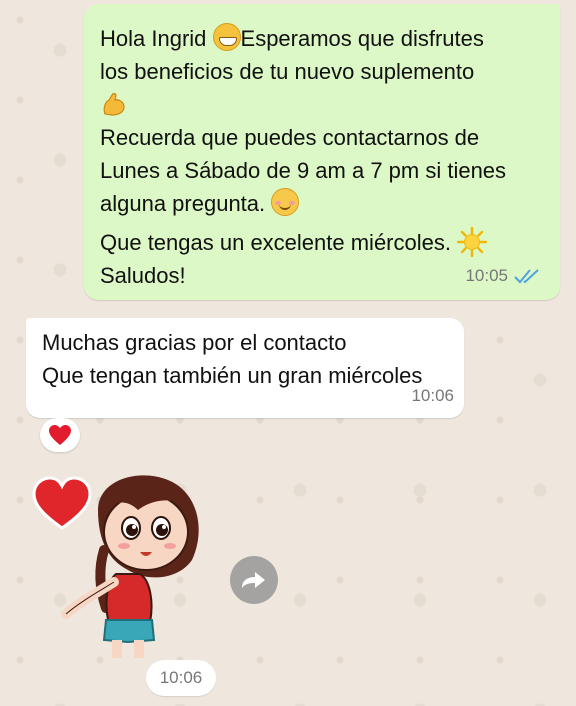 The width and height of the screenshot is (576, 706). Describe the element at coordinates (472, 242) in the screenshot. I see `sun-icon` at that location.